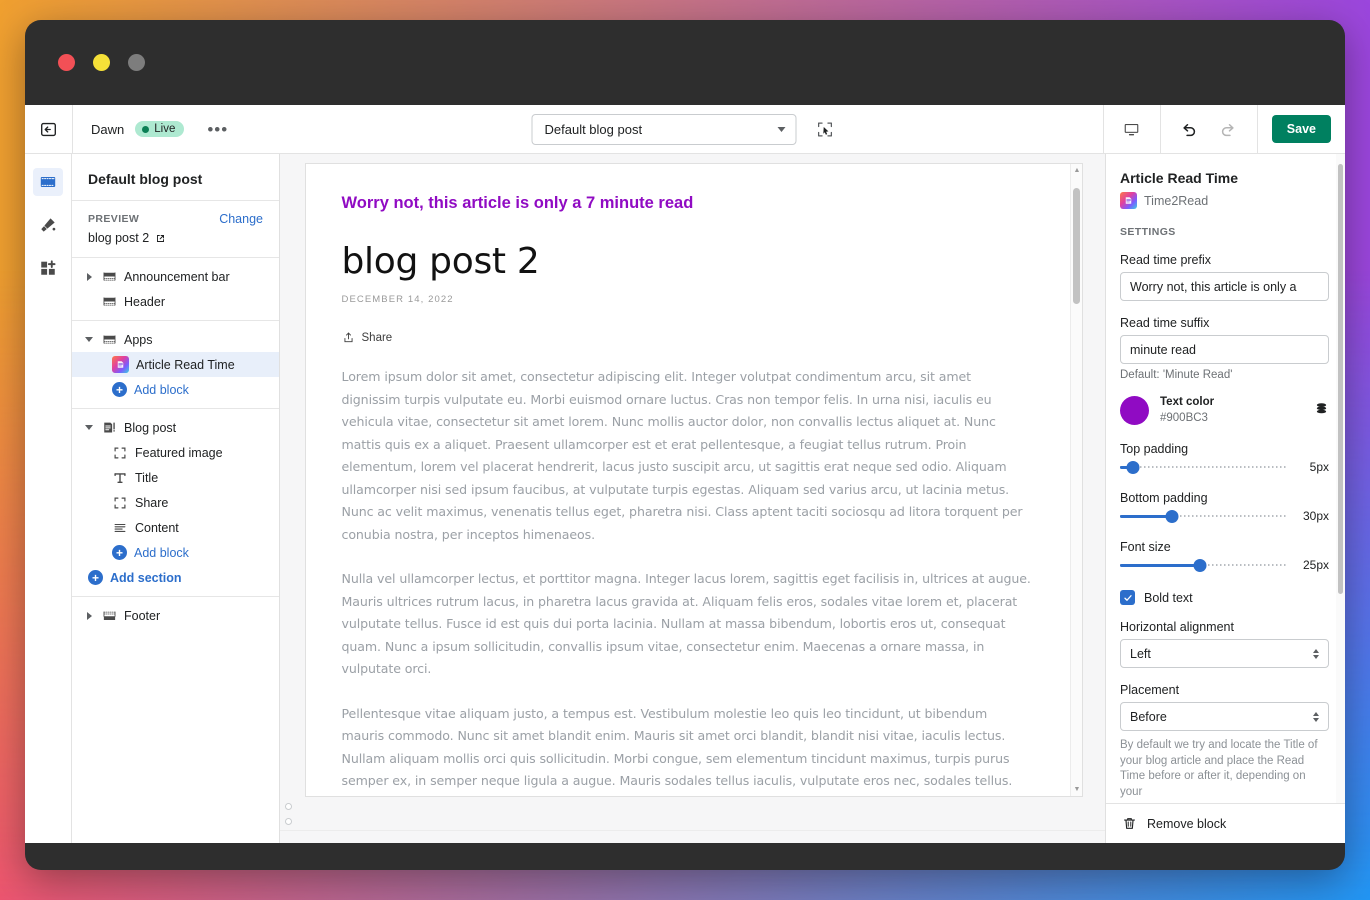  I want to click on sidebar-item-blog-post: Blog post, so click(175, 427).